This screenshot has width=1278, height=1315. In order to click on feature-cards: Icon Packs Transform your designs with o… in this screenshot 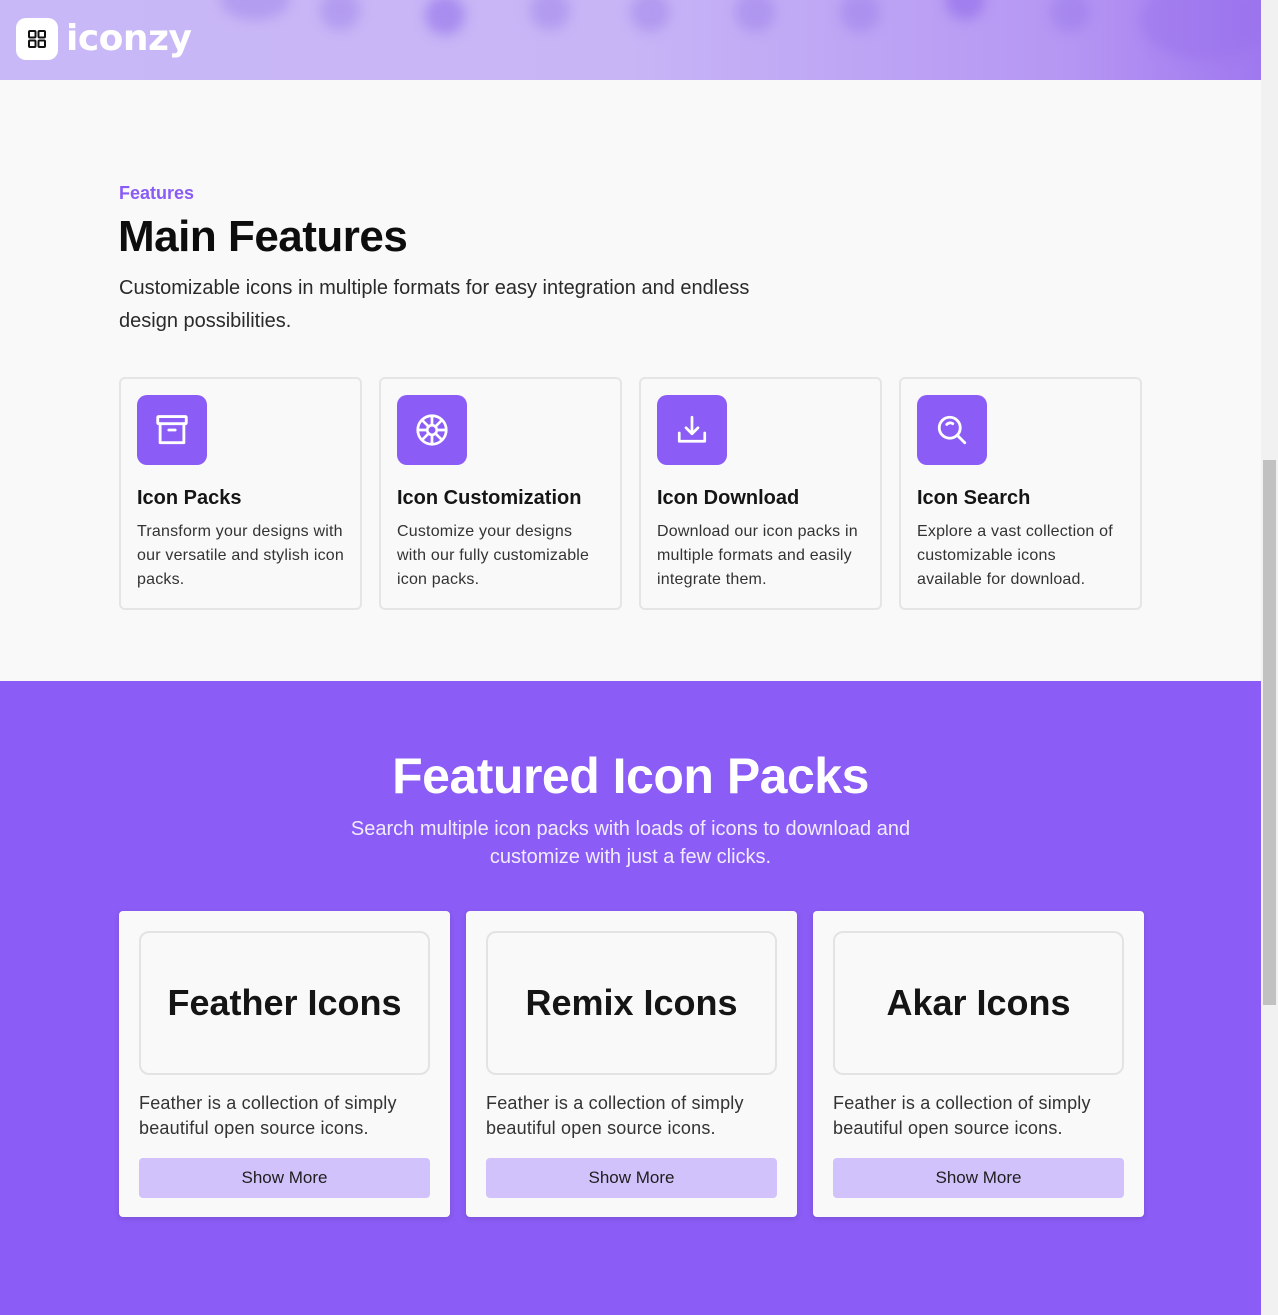, I will do `click(630, 493)`.